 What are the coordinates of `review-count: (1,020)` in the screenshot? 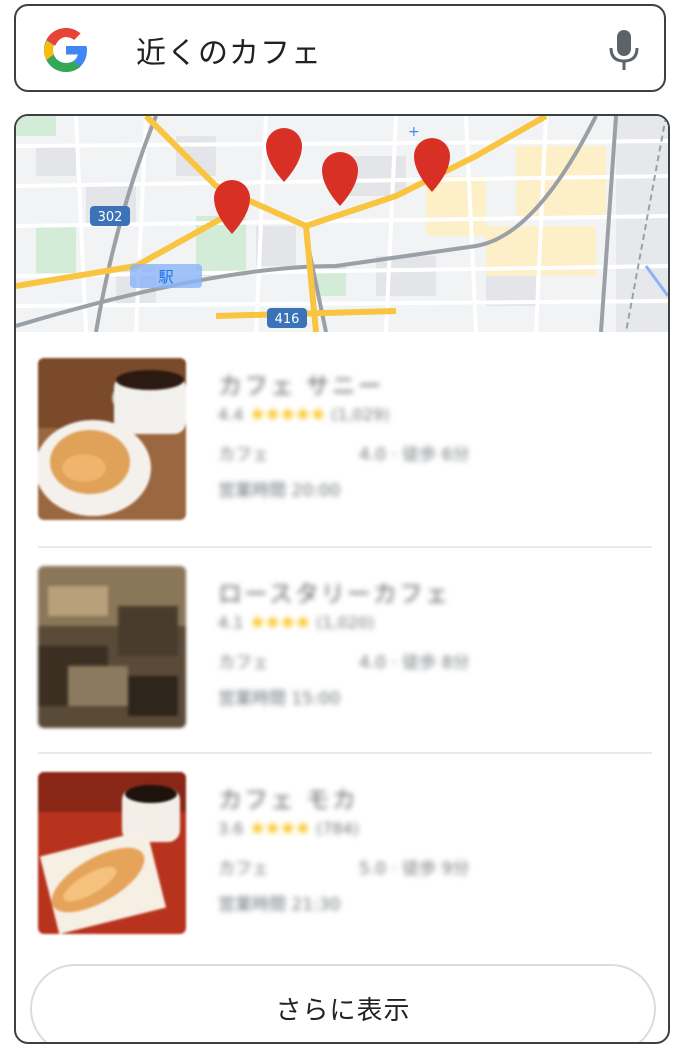 It's located at (345, 622).